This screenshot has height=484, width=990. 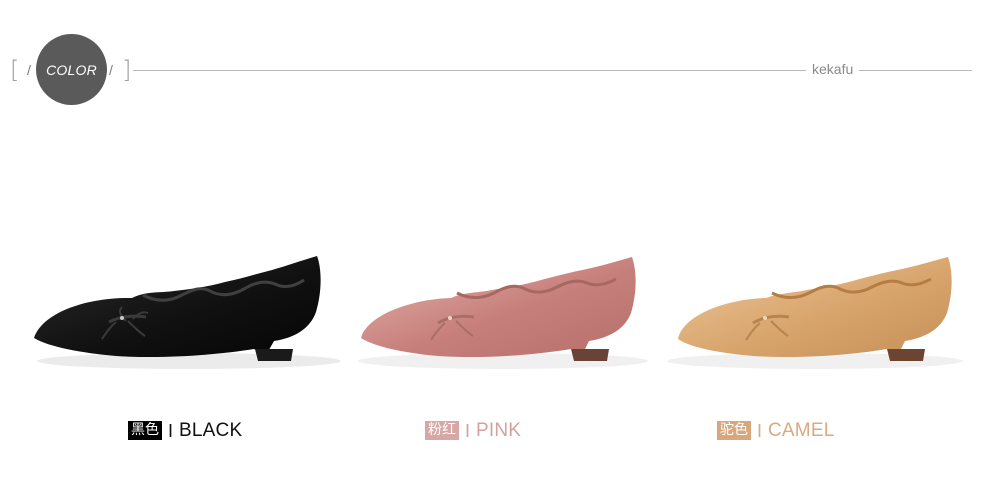 I want to click on color-chip-pink: 粉红, so click(x=442, y=430).